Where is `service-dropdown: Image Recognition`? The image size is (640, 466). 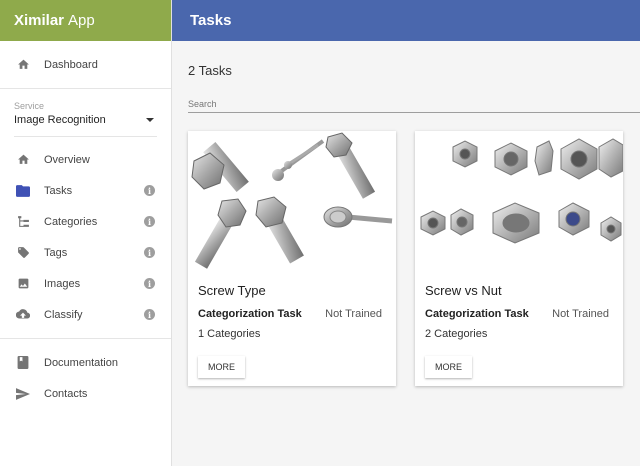
service-dropdown: Image Recognition is located at coordinates (85, 125).